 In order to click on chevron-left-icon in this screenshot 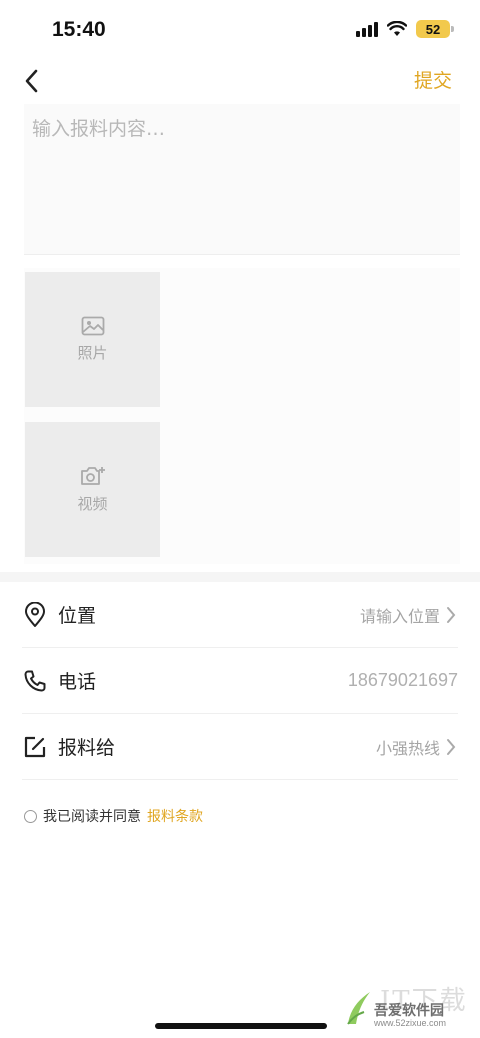, I will do `click(31, 81)`.